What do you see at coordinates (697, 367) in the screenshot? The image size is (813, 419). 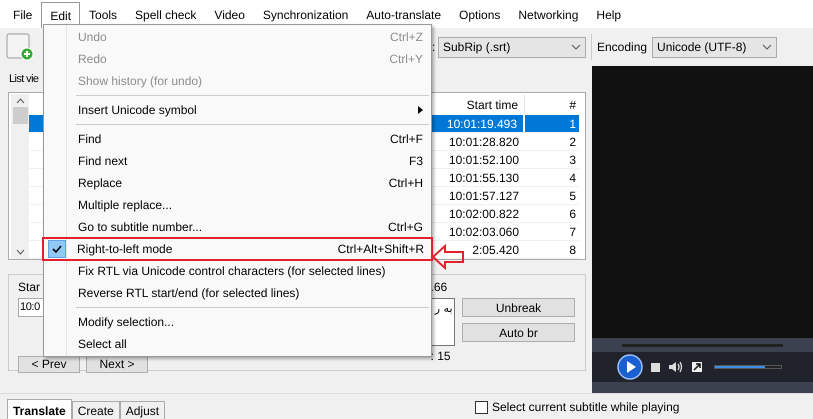 I see `fullscreen-icon` at bounding box center [697, 367].